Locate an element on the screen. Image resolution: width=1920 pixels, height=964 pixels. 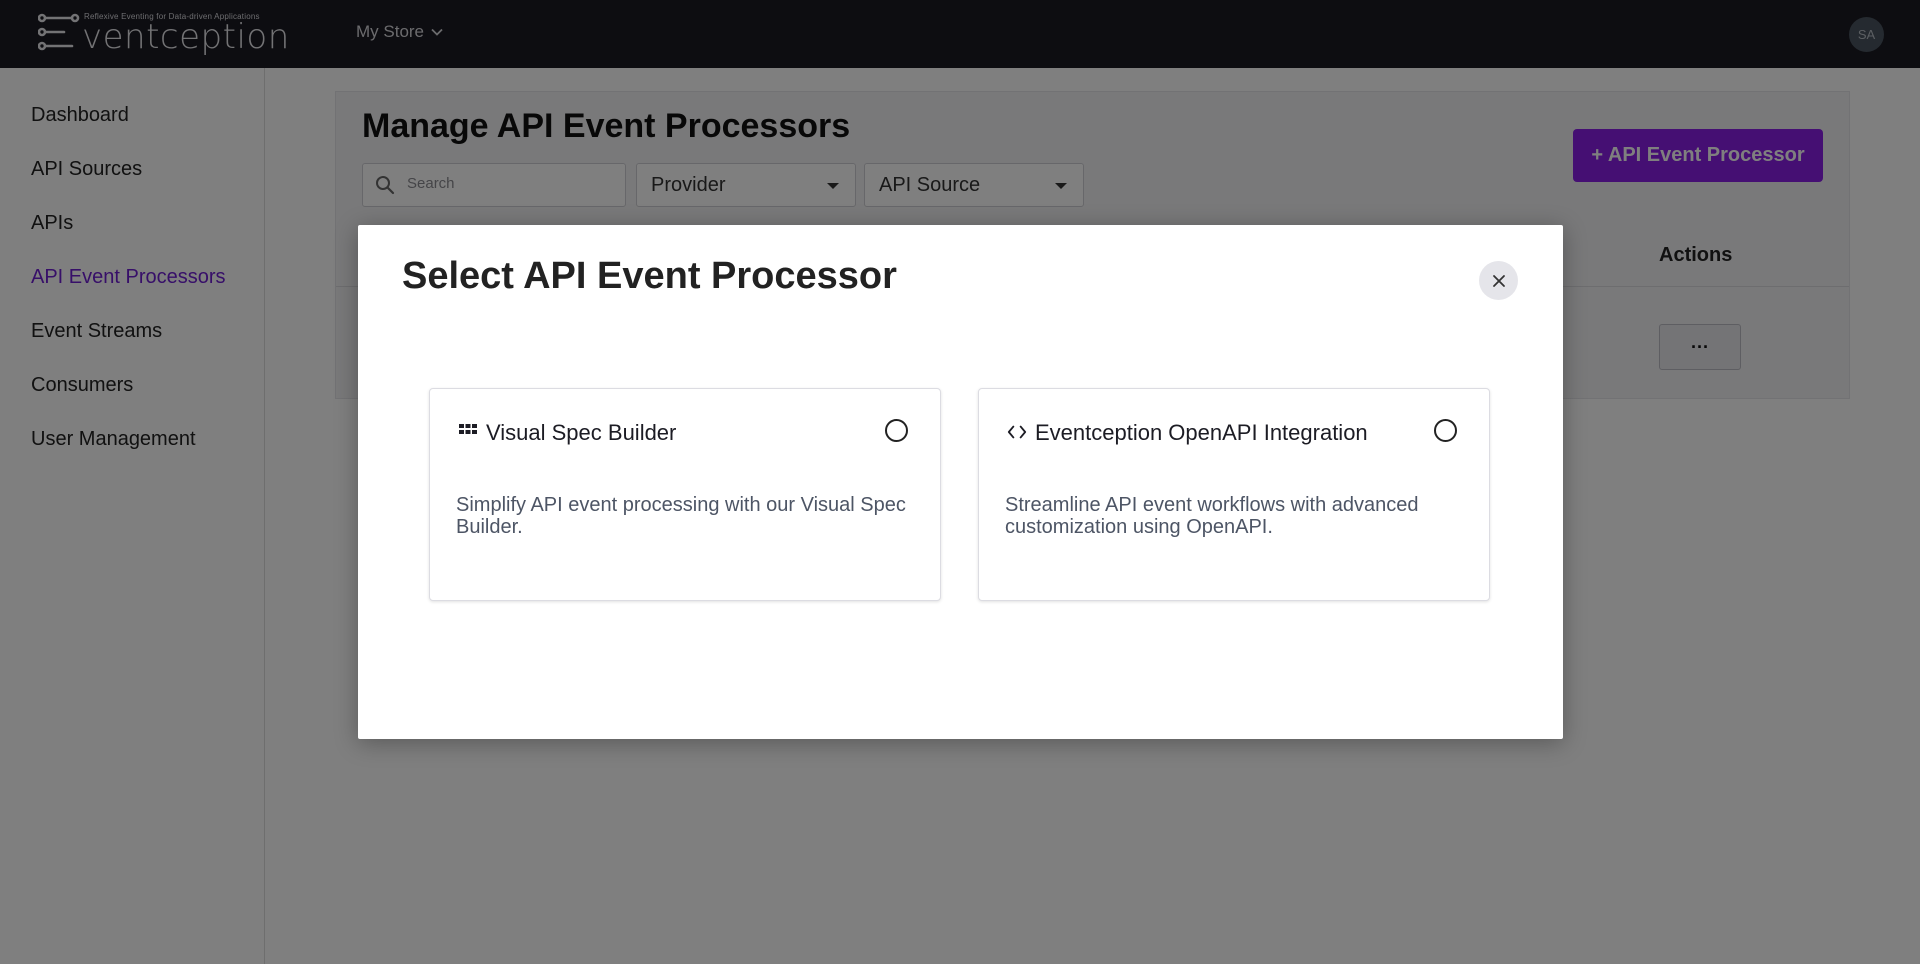
modal-title: Select API Event Processor is located at coordinates (649, 276).